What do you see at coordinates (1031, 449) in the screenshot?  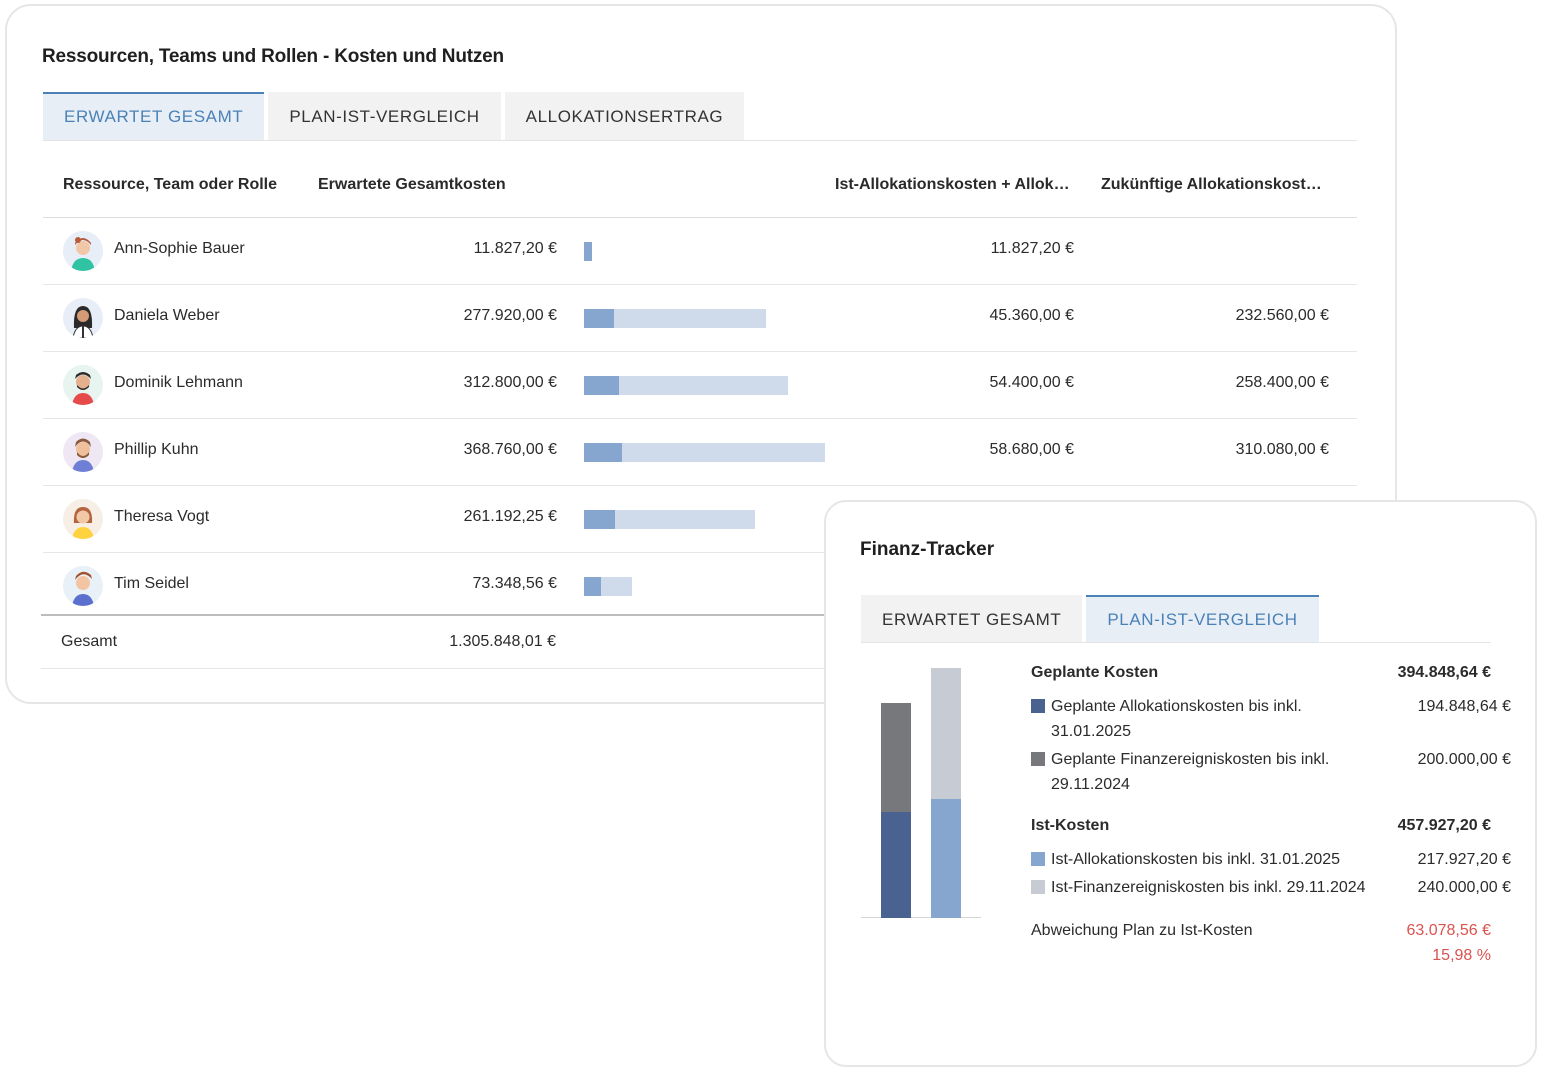 I see `actual-alloc-value: 58.680,00 €` at bounding box center [1031, 449].